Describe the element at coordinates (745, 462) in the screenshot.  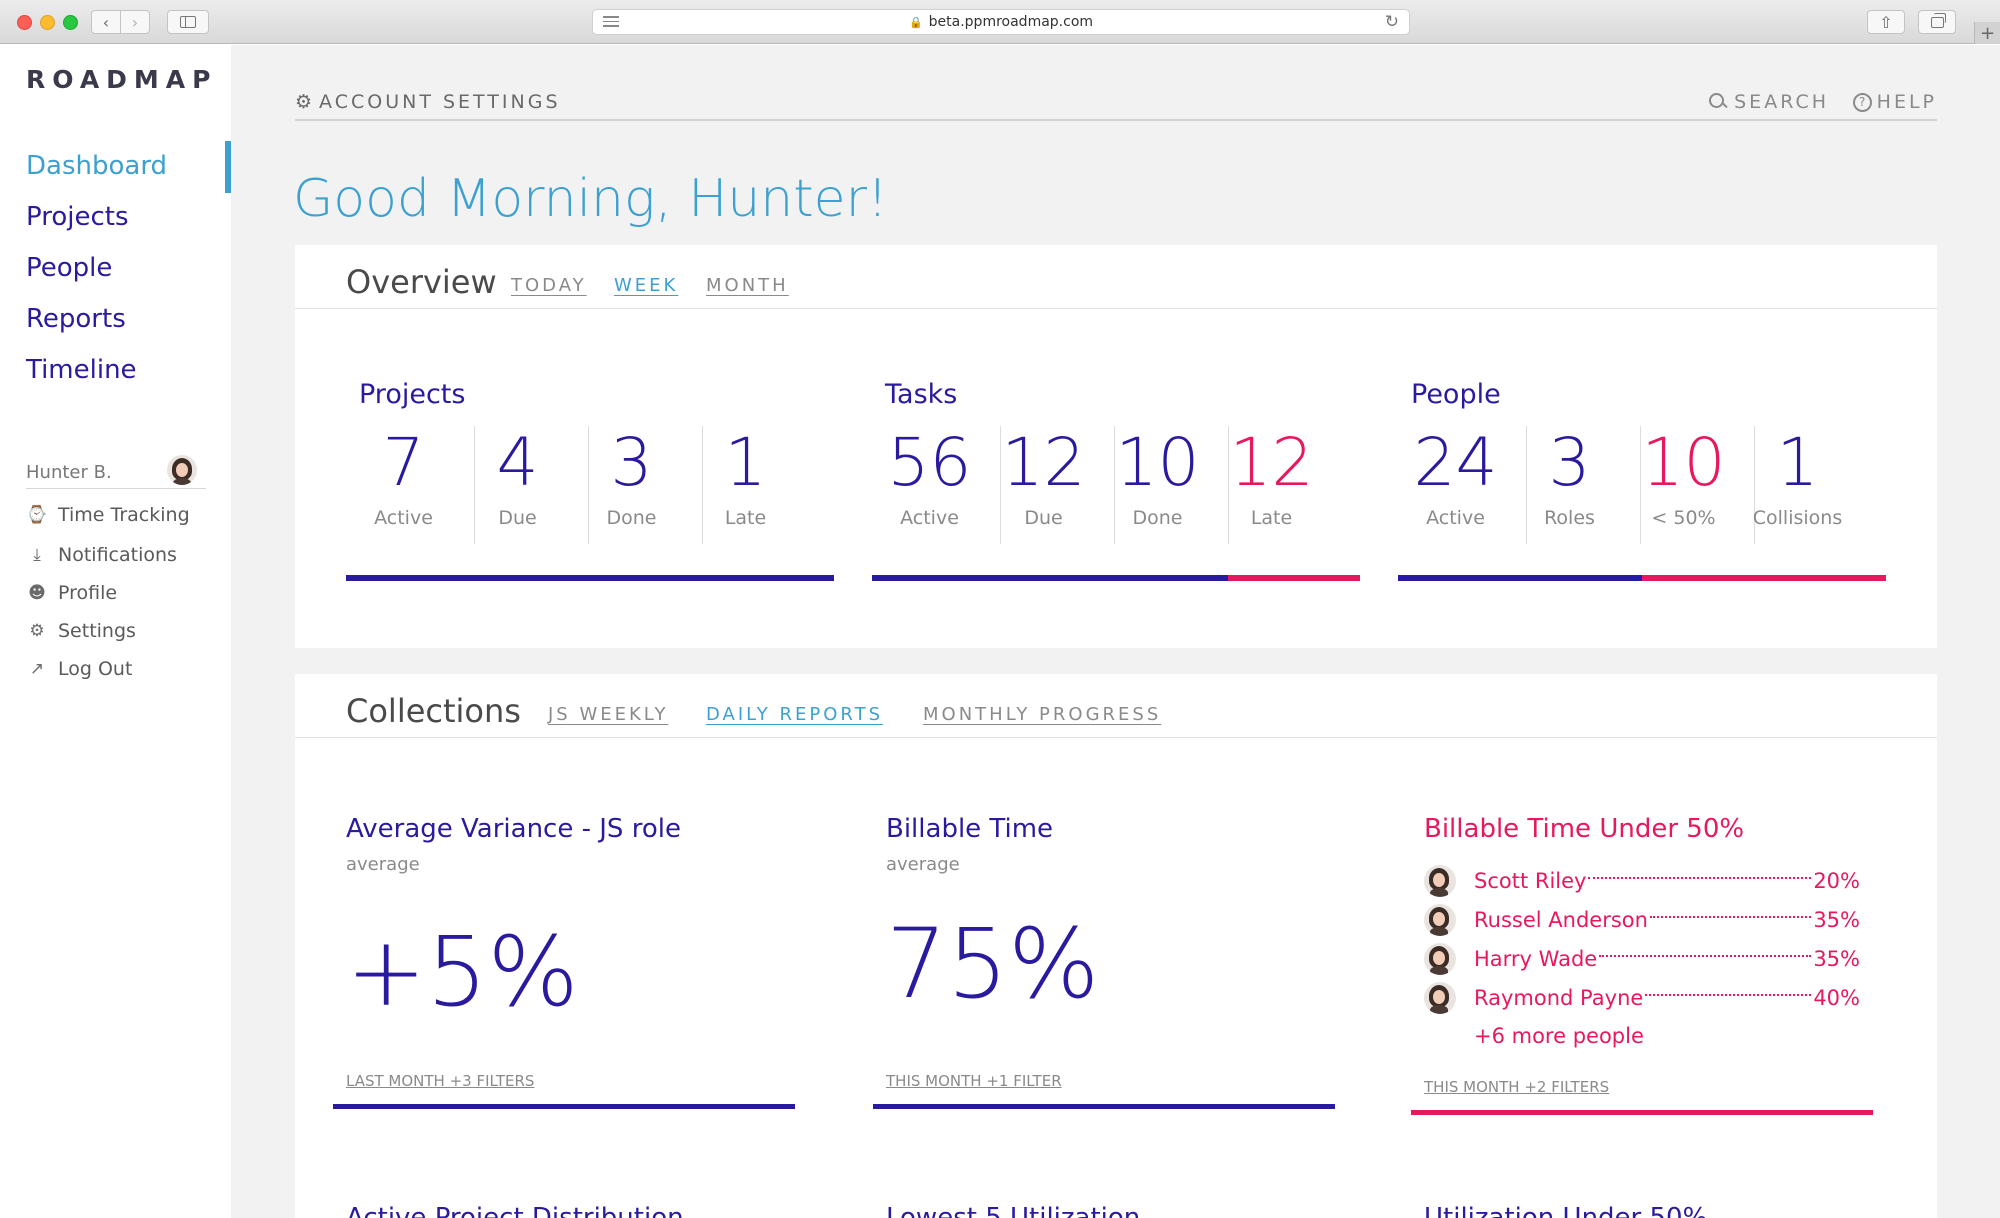
I see `stat-value: 1` at that location.